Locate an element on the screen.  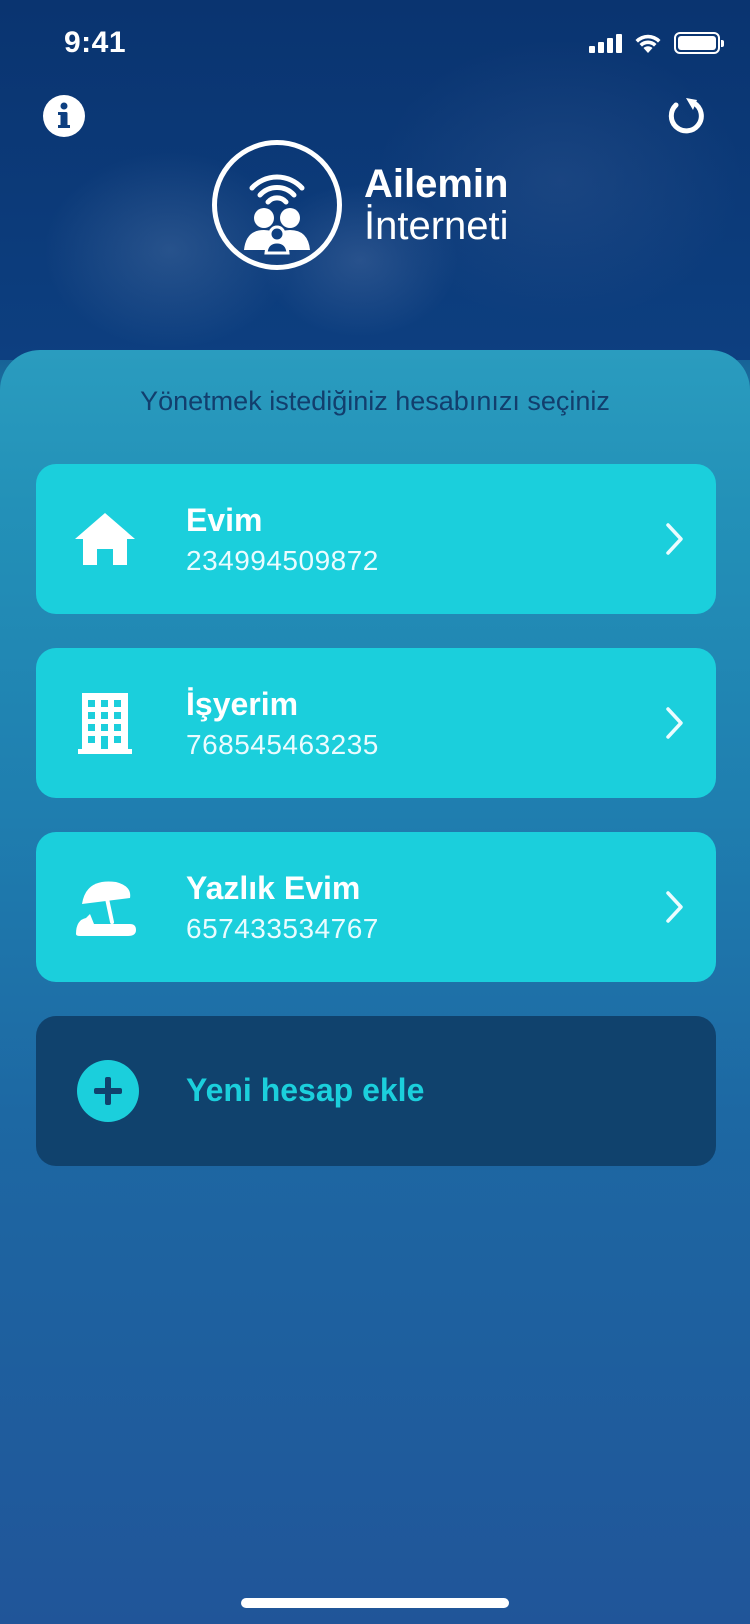
account-info: Evim 234994509872 is located at coordinates (282, 539).